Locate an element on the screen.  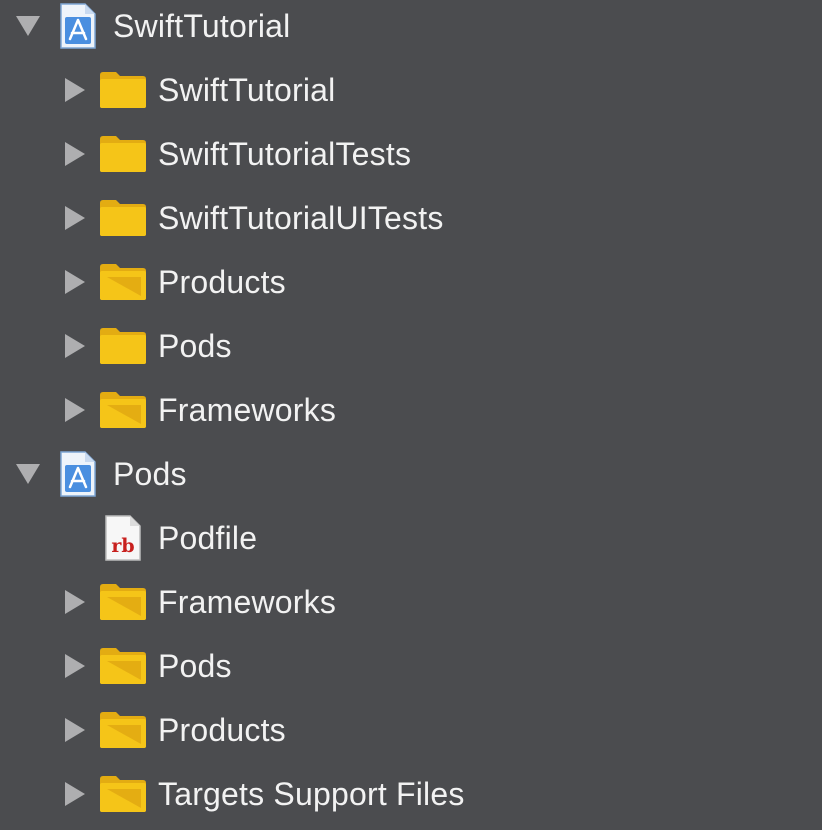
ruby-file-icon: rb is located at coordinates (123, 540).